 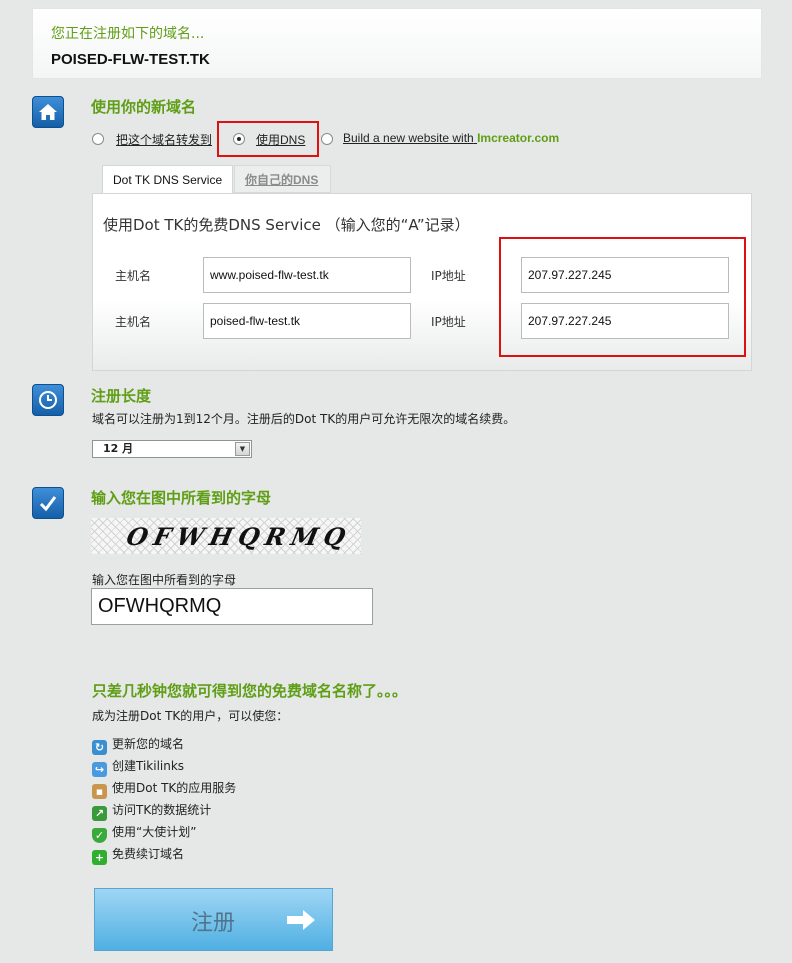 I want to click on registration-length-title: 注册长度, so click(x=121, y=396).